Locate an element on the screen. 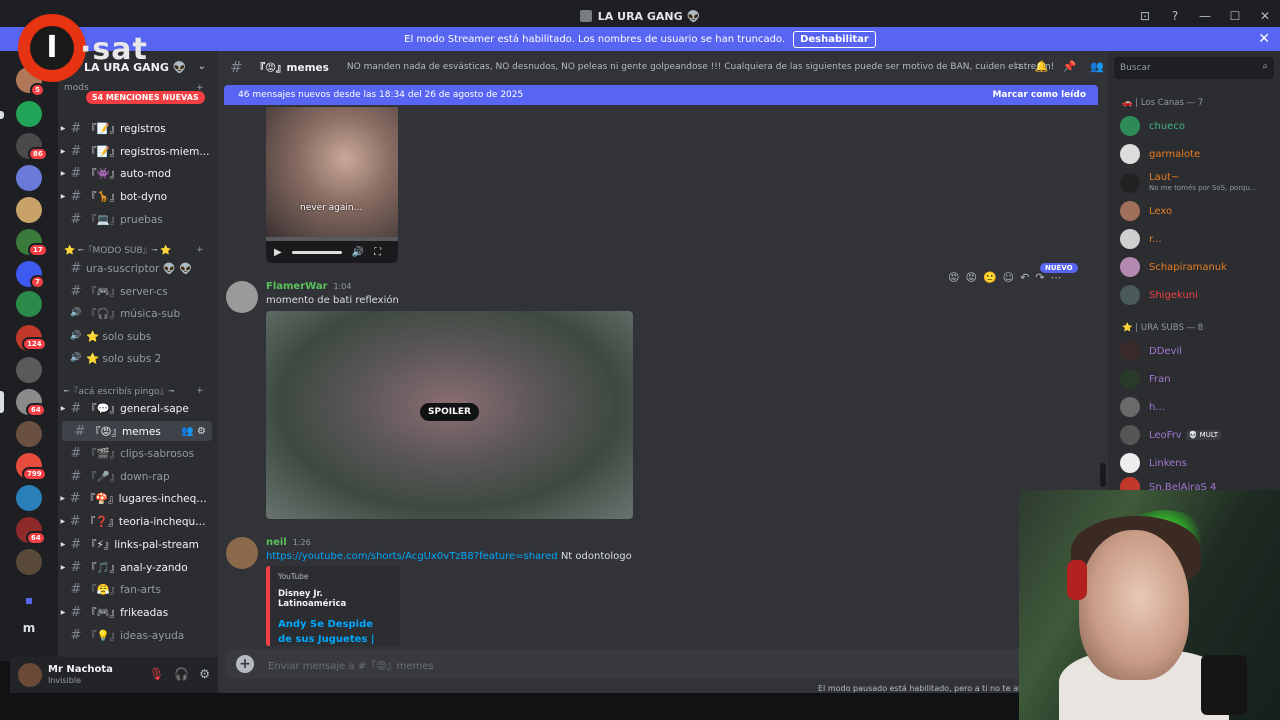  more-icon: ⋯ is located at coordinates (1056, 277).